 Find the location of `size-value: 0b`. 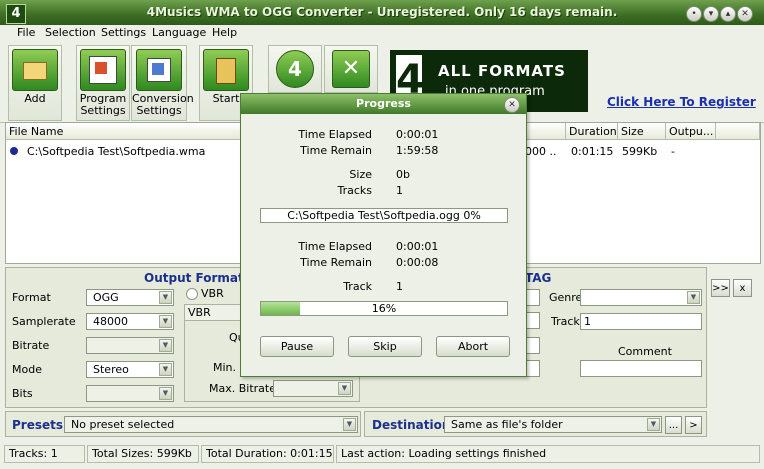

size-value: 0b is located at coordinates (403, 174).